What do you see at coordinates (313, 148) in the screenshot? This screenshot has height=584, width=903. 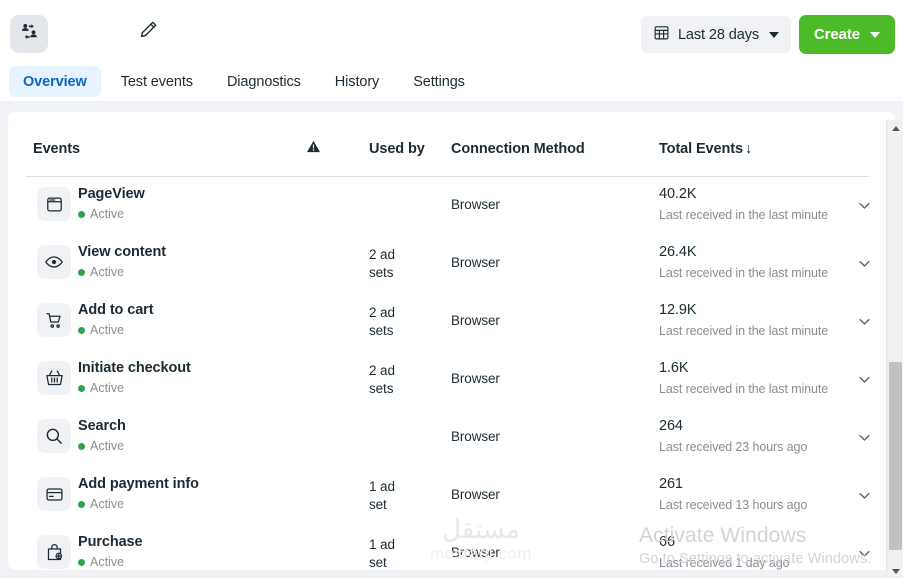 I see `warning-triangle-icon` at bounding box center [313, 148].